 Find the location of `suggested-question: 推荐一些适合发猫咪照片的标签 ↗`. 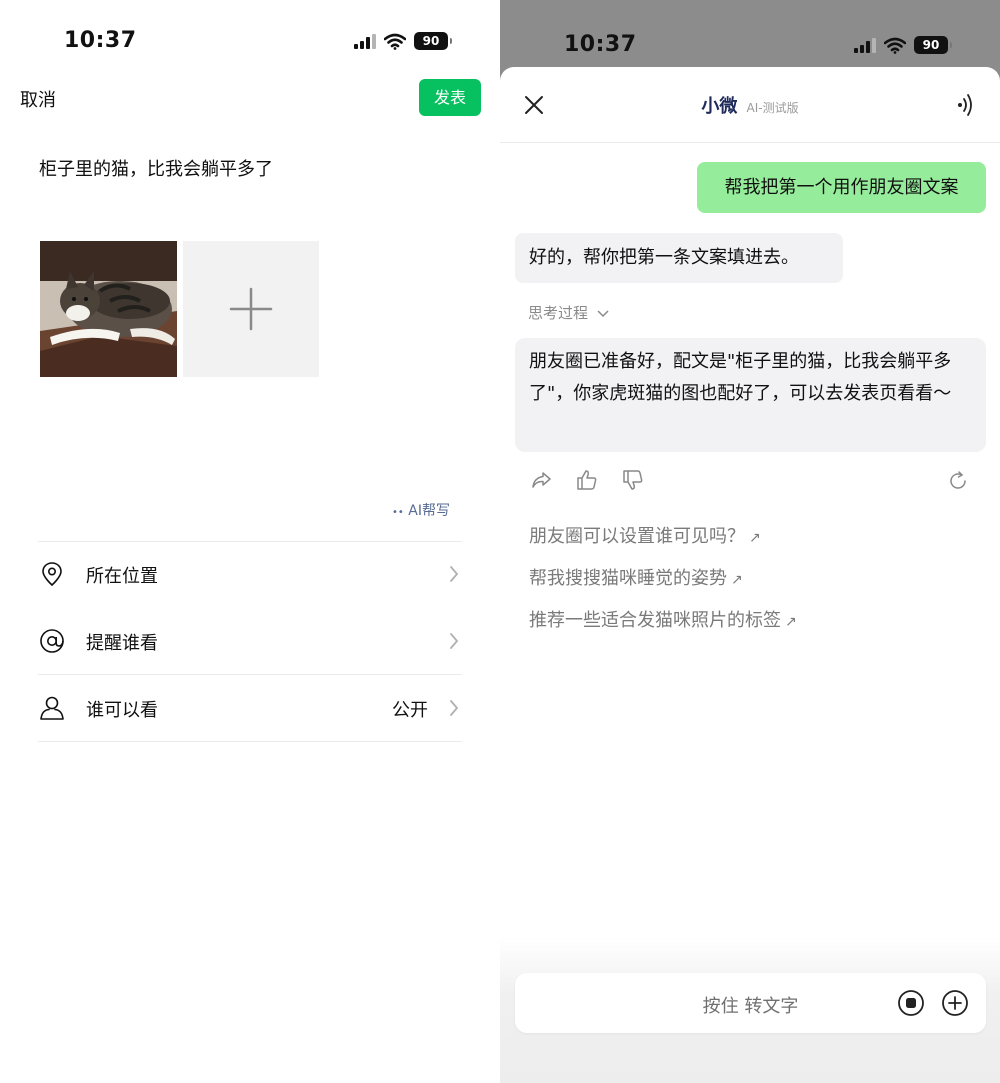

suggested-question: 推荐一些适合发猫咪照片的标签 ↗ is located at coordinates (663, 619).